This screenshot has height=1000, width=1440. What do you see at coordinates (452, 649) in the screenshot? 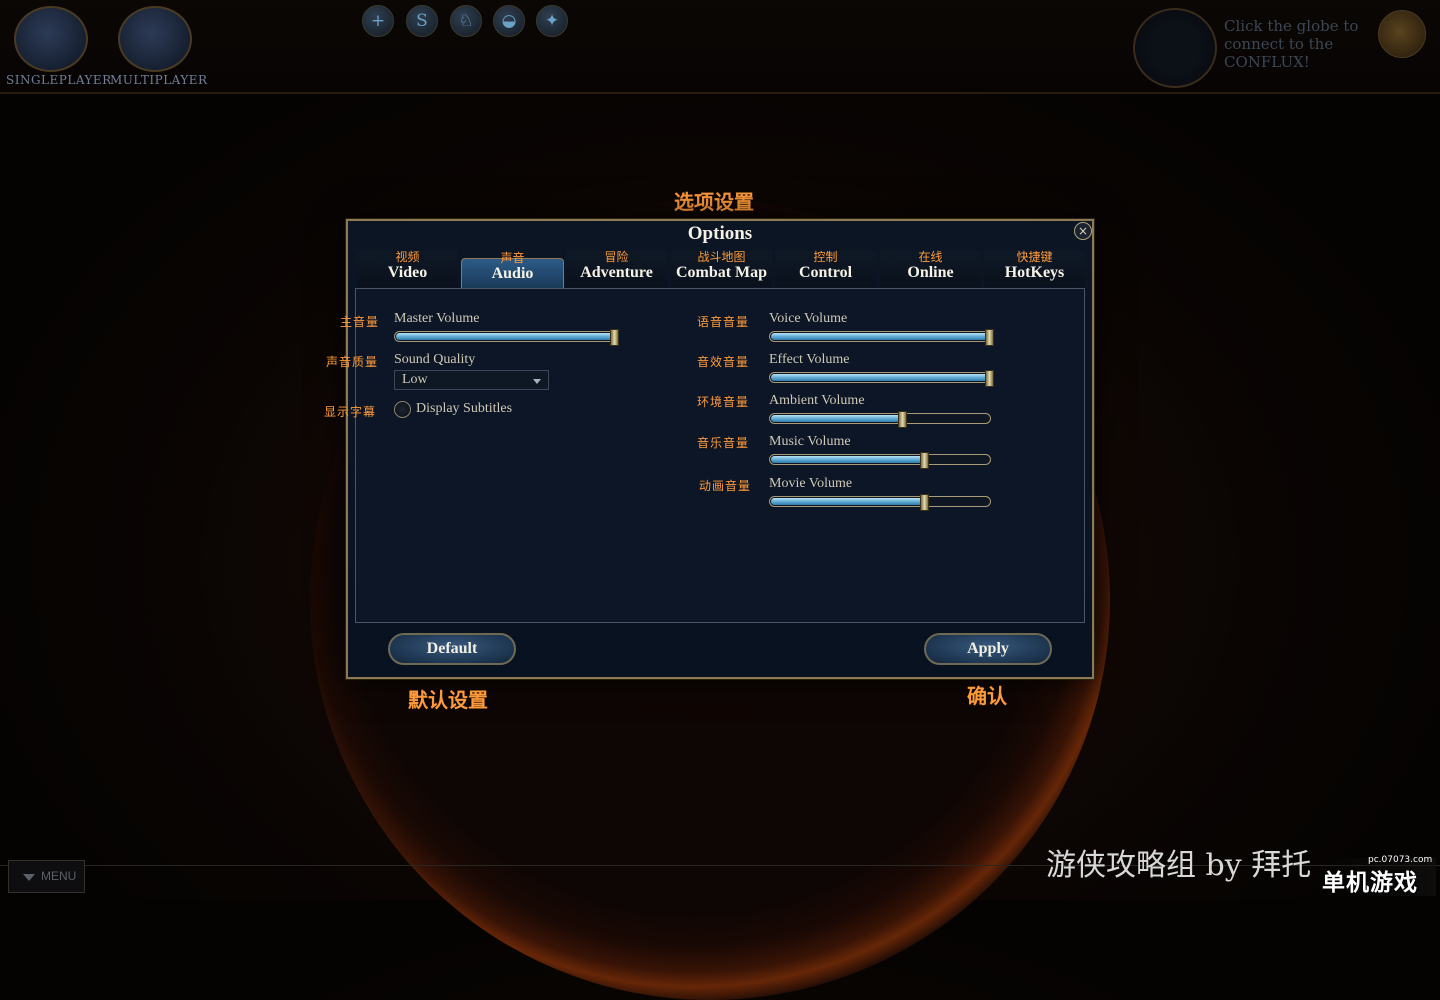
I see `default-button: Default` at bounding box center [452, 649].